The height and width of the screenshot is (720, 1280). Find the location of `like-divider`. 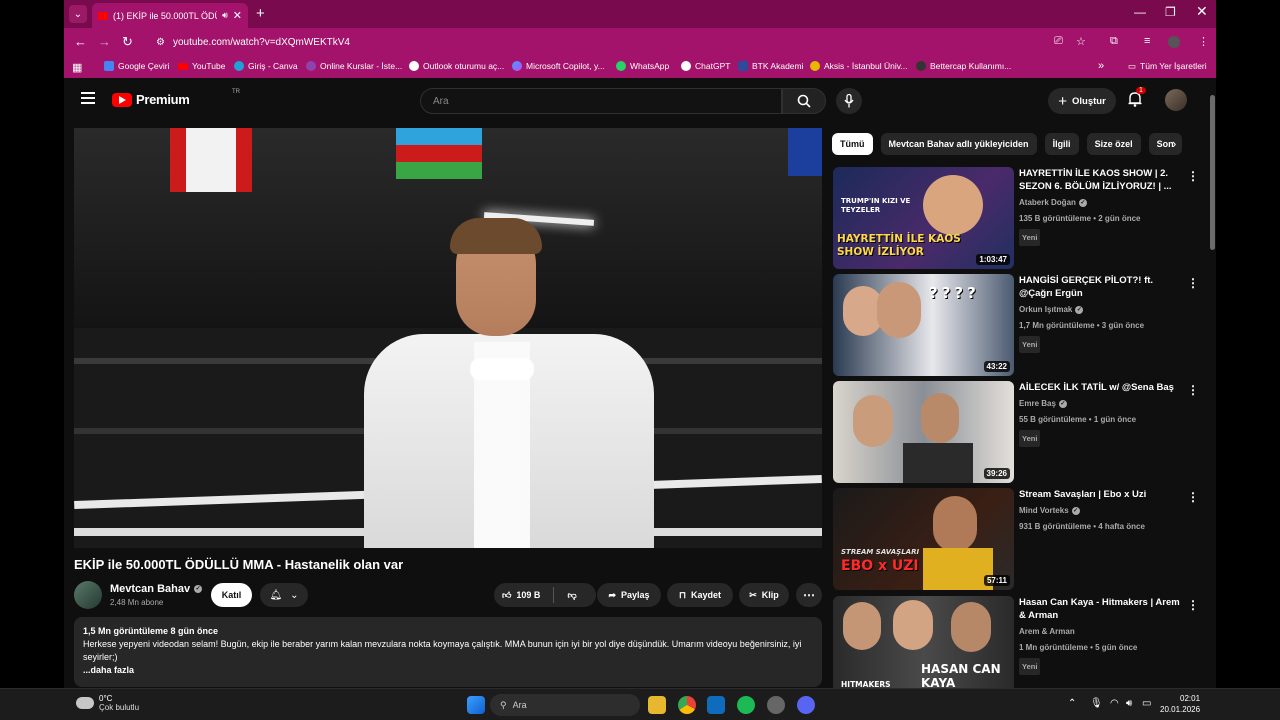

like-divider is located at coordinates (554, 595).